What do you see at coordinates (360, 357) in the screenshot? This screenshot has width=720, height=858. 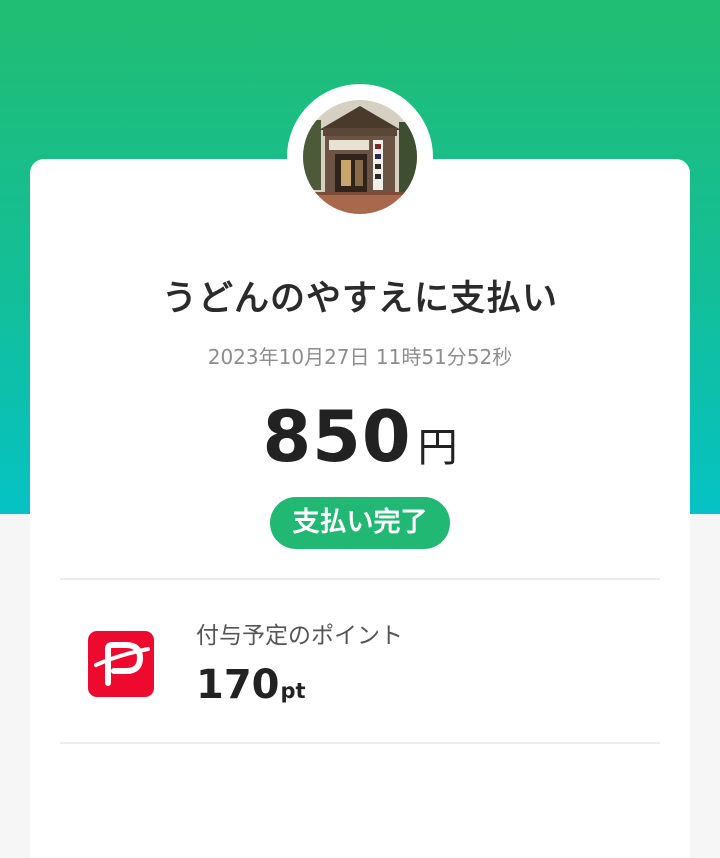 I see `payment-datetime: 2023年10月27日 11時51分52秒` at bounding box center [360, 357].